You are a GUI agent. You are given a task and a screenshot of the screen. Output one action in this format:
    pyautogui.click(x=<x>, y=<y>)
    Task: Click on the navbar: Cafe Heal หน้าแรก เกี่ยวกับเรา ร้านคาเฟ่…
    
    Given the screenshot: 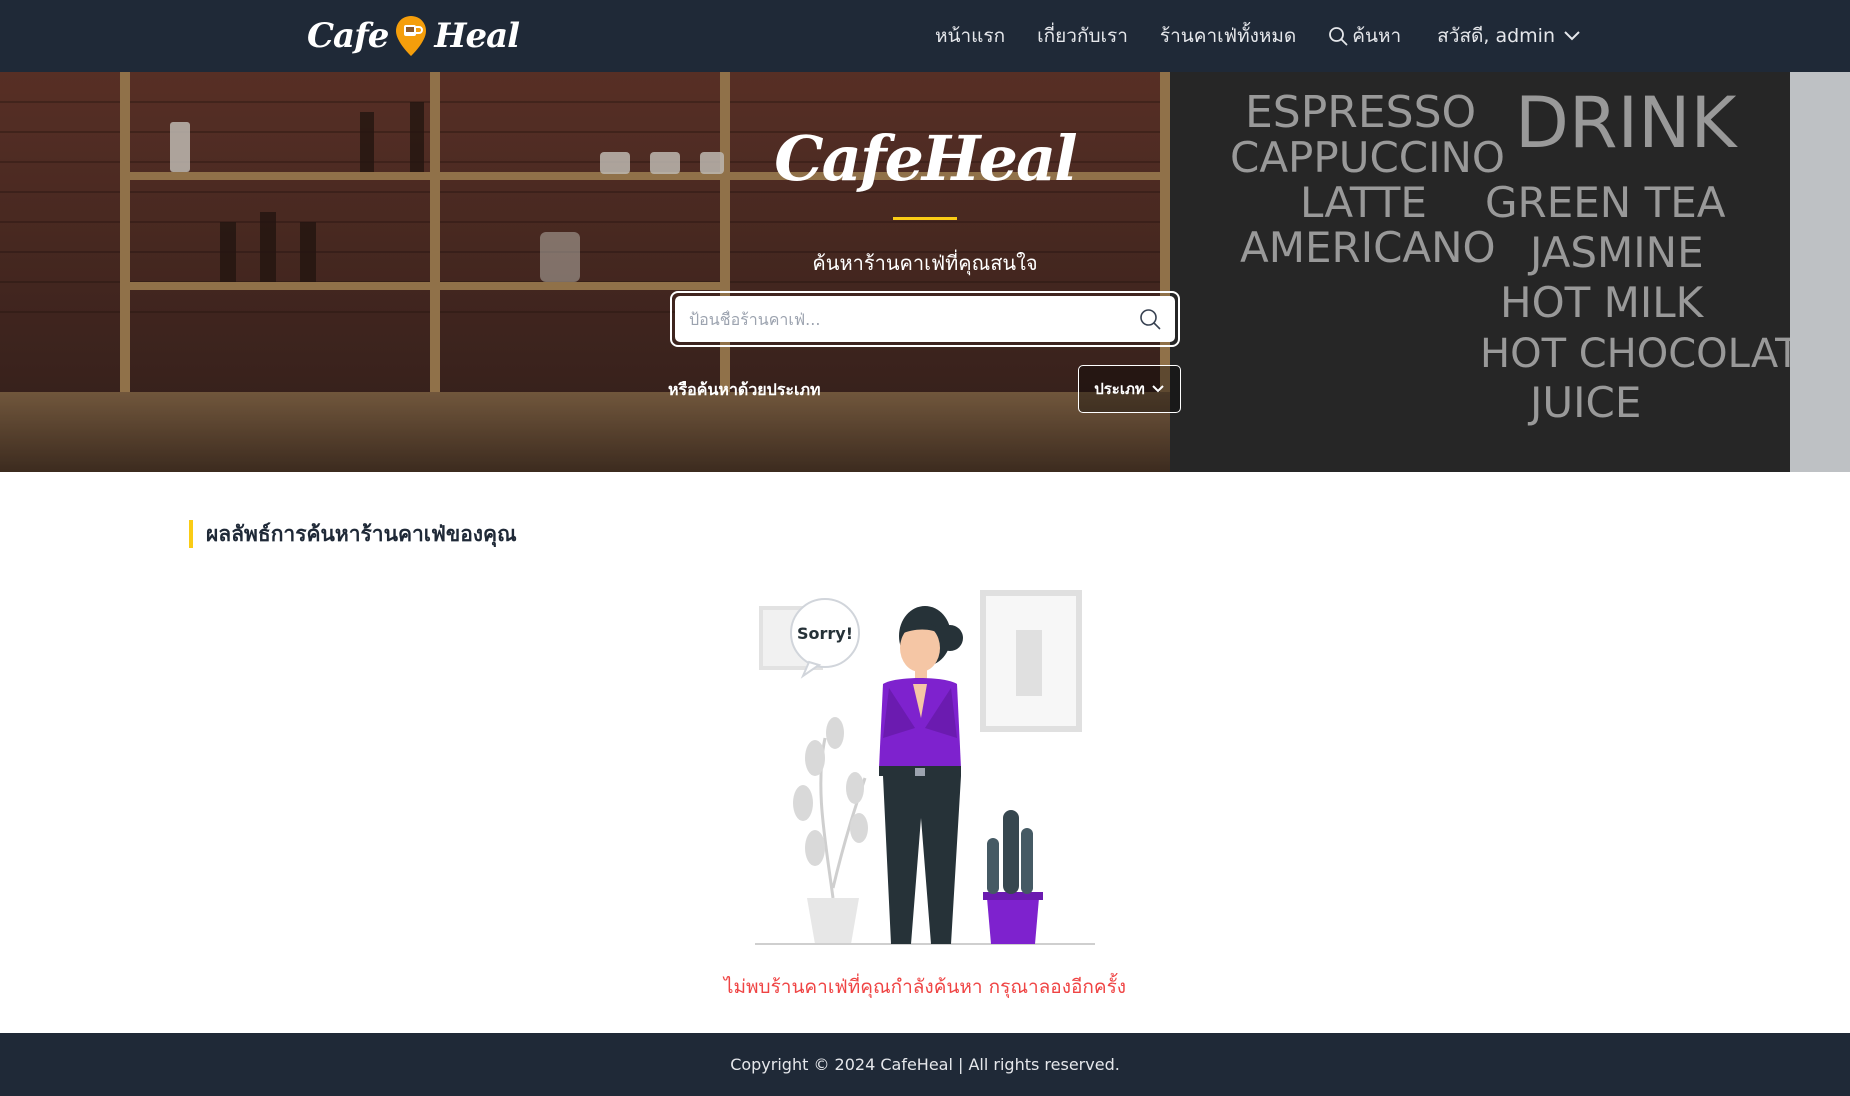 What is the action you would take?
    pyautogui.click(x=925, y=36)
    